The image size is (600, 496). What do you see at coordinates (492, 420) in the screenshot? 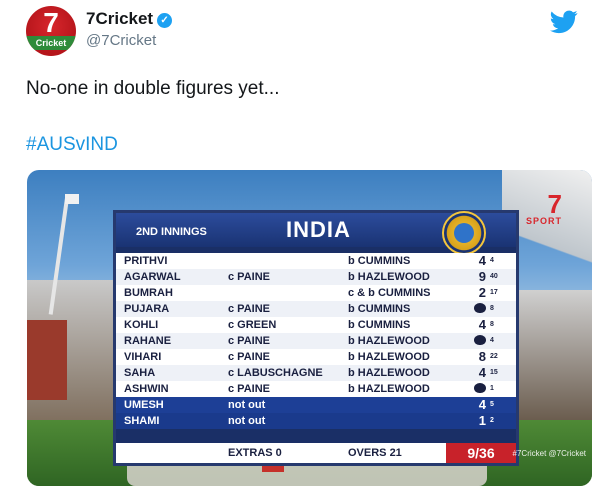
I see `balls-faced: 2` at bounding box center [492, 420].